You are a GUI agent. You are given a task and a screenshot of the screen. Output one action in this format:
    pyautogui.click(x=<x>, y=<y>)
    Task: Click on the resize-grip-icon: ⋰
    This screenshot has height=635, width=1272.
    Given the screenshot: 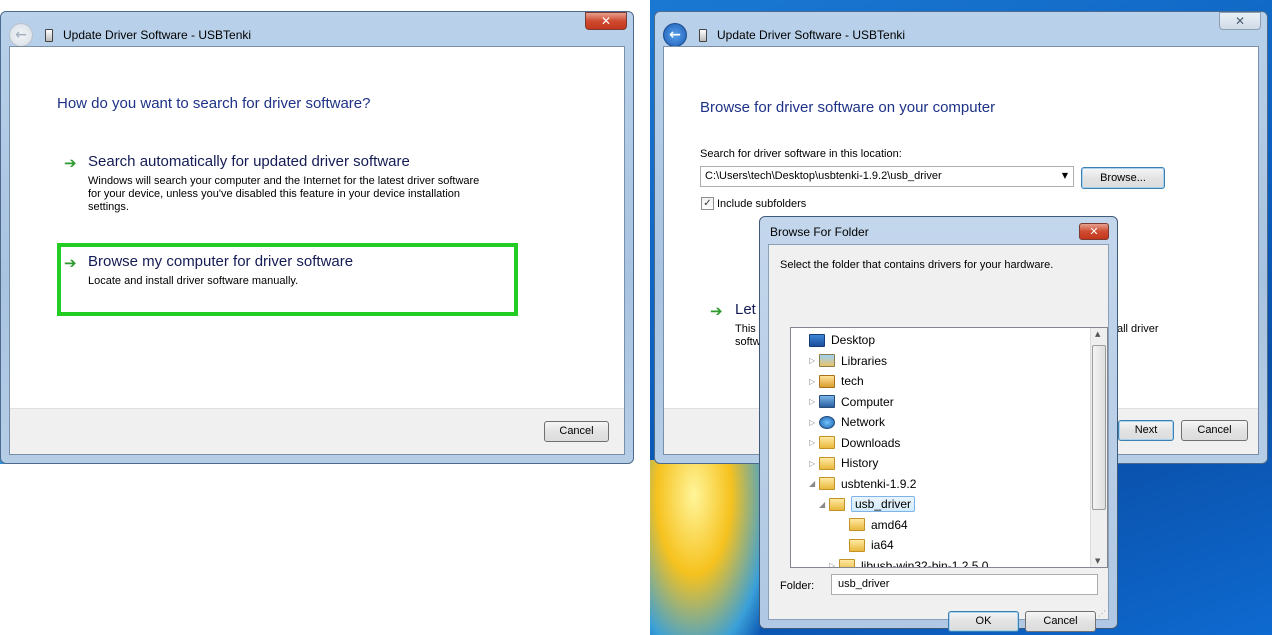 What is the action you would take?
    pyautogui.click(x=1102, y=613)
    